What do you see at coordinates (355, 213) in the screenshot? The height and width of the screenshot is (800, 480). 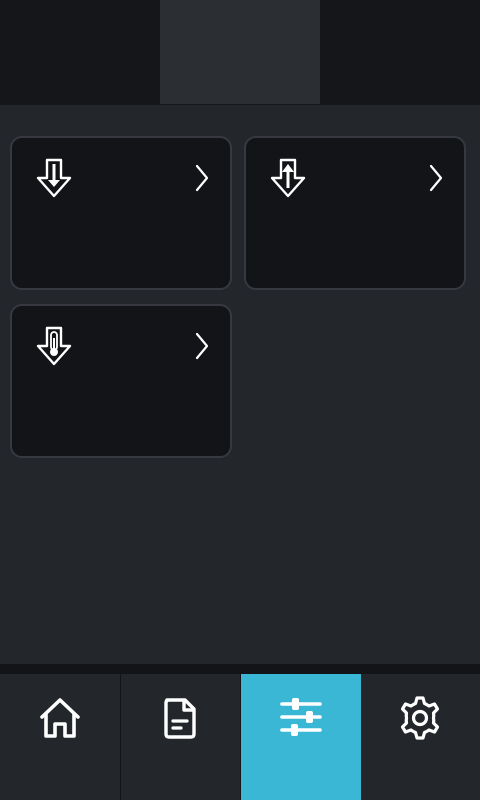 I see `outlet-card` at bounding box center [355, 213].